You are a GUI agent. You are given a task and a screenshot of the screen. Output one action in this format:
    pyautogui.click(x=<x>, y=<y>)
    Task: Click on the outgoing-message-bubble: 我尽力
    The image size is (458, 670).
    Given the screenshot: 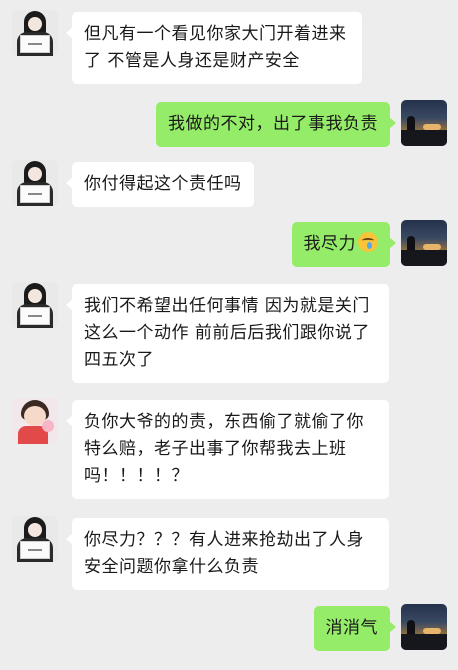 What is the action you would take?
    pyautogui.click(x=343, y=244)
    